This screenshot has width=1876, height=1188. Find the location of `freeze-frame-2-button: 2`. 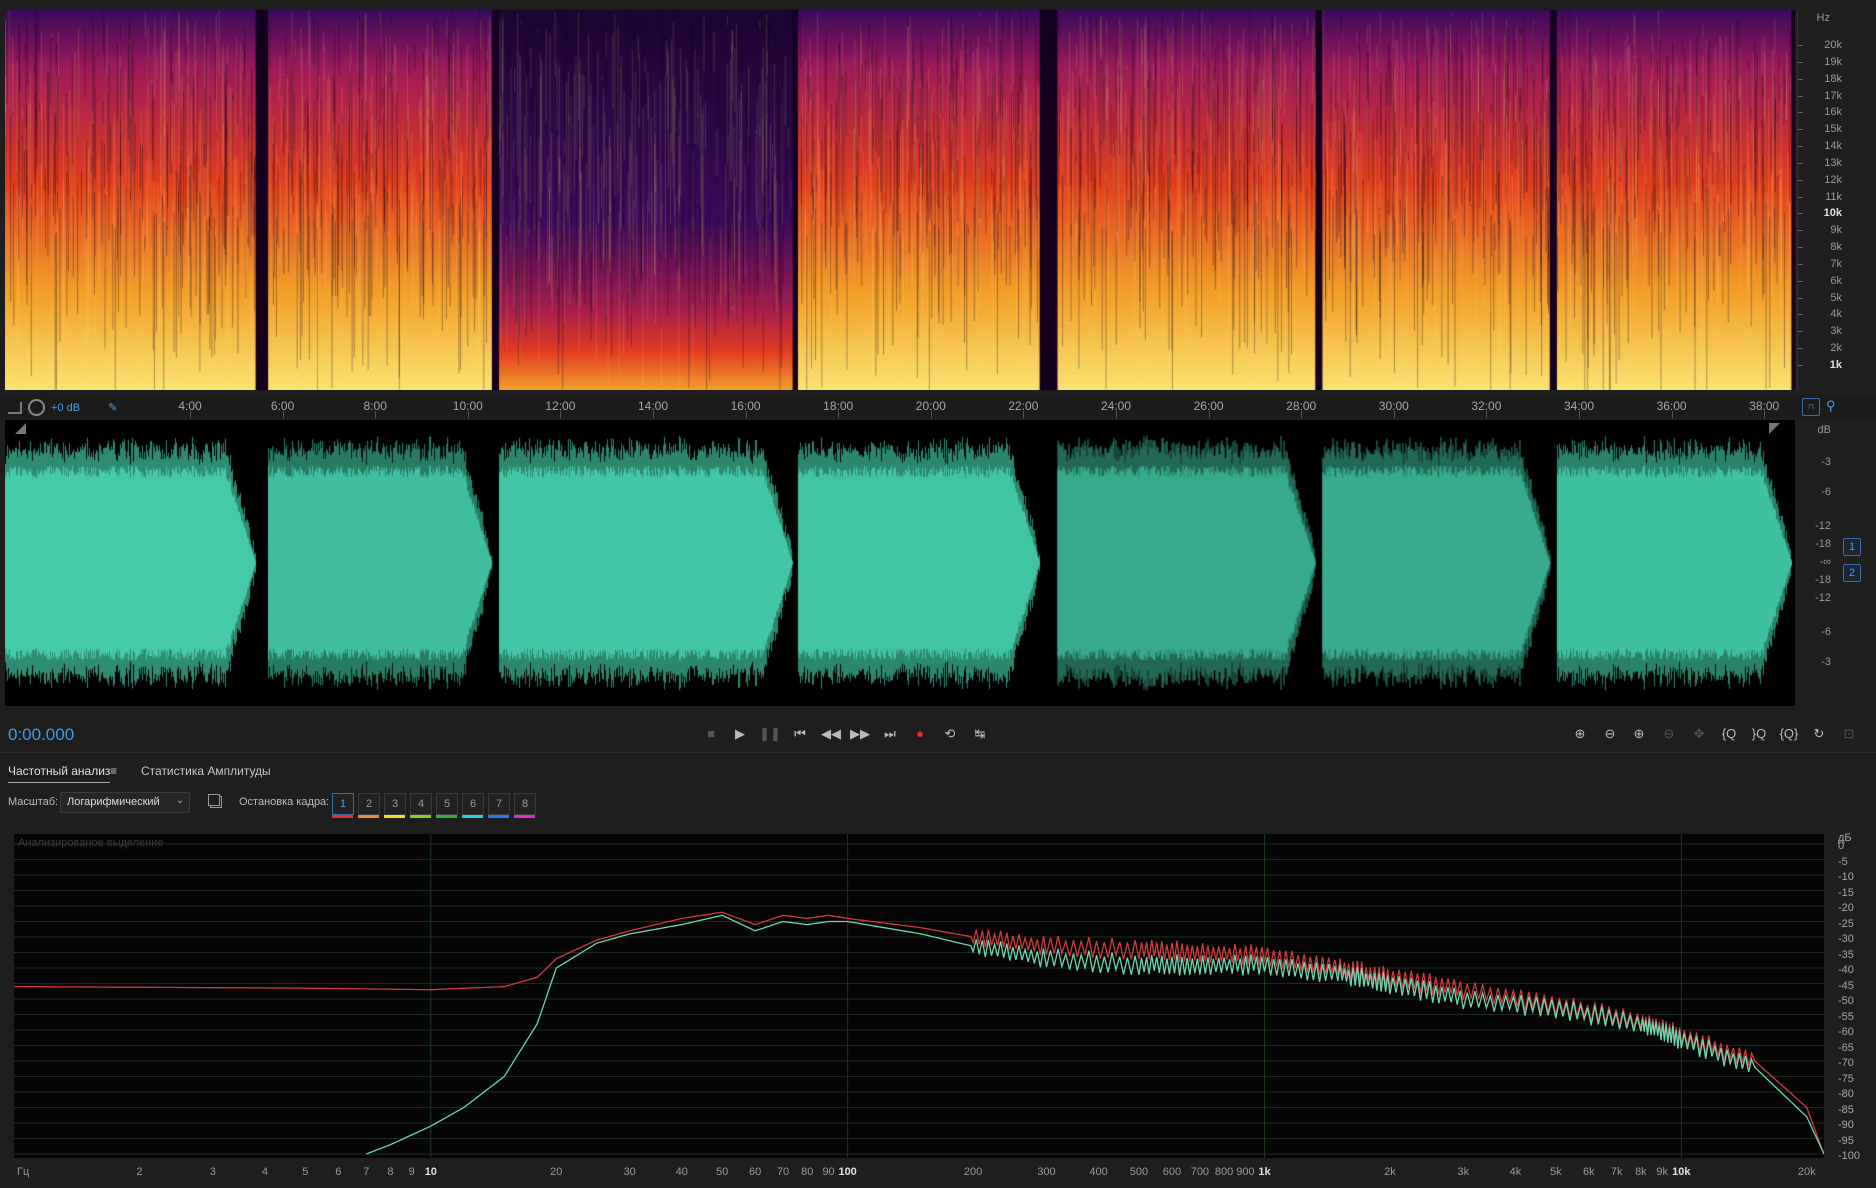

freeze-frame-2-button: 2 is located at coordinates (369, 804).